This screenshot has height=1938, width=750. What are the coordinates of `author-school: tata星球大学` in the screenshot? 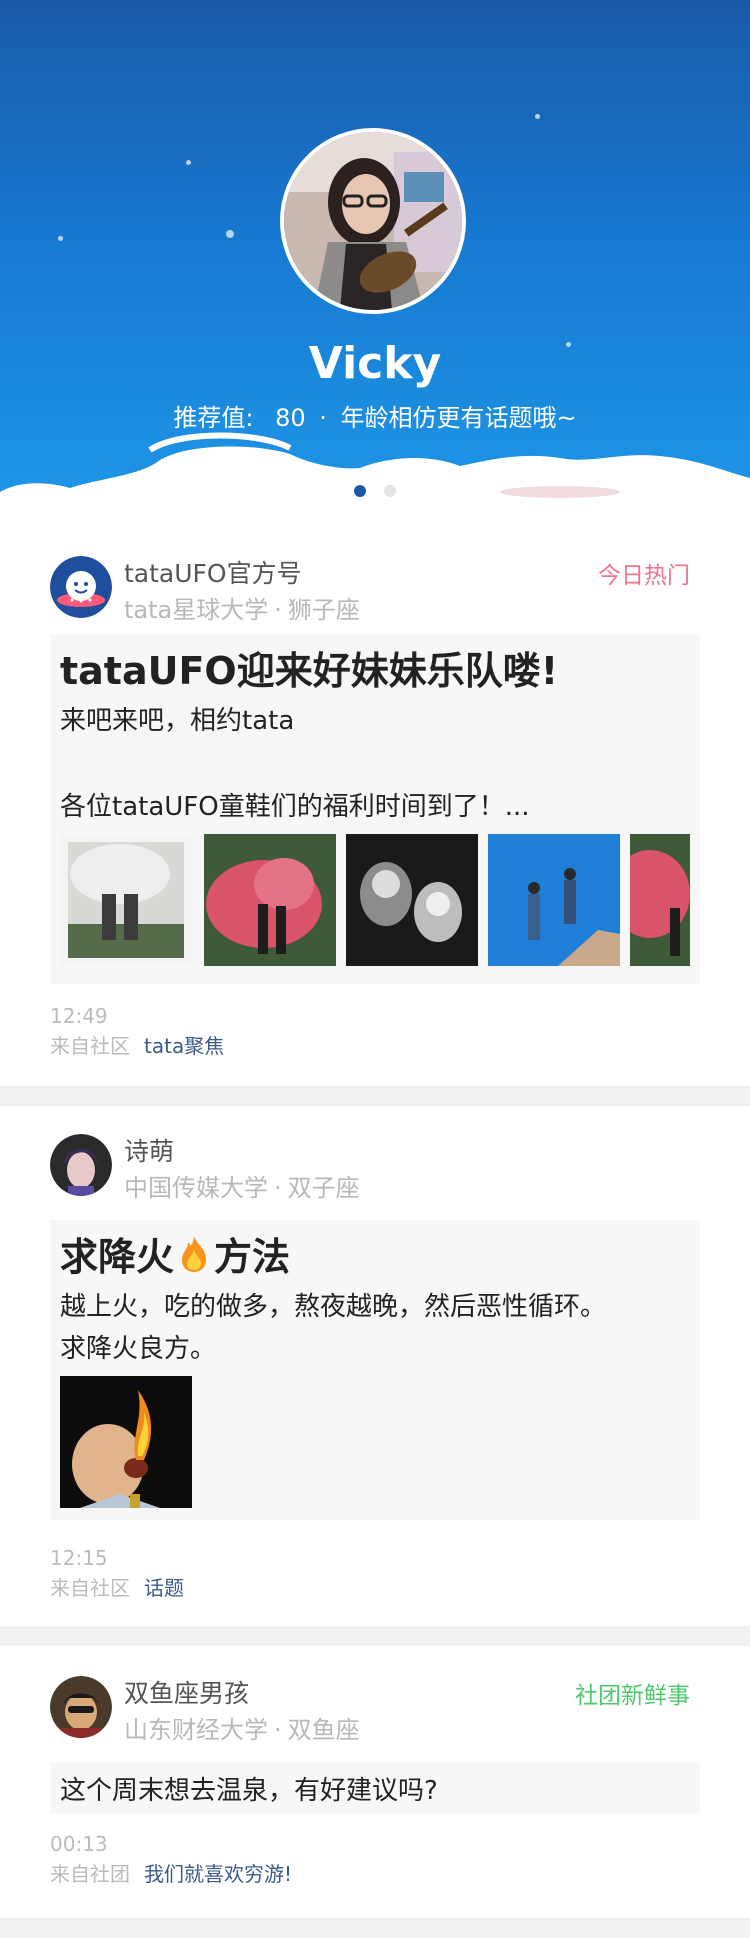 It's located at (196, 610).